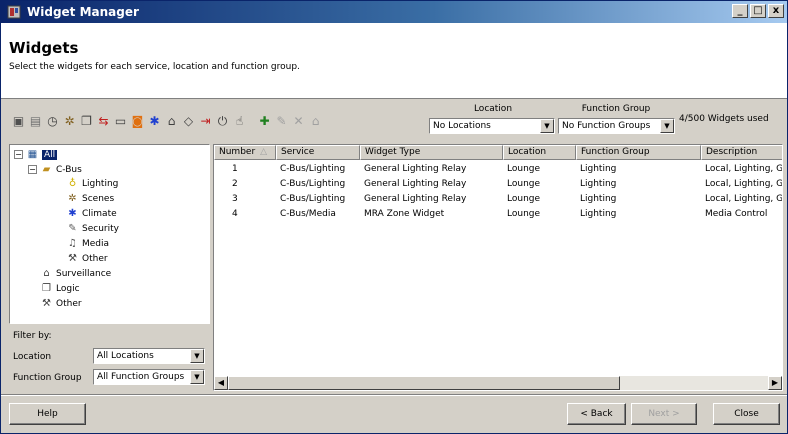 The width and height of the screenshot is (788, 434). Describe the element at coordinates (75, 273) in the screenshot. I see `tree-item-surveillance: ⌂ Surveillance` at that location.